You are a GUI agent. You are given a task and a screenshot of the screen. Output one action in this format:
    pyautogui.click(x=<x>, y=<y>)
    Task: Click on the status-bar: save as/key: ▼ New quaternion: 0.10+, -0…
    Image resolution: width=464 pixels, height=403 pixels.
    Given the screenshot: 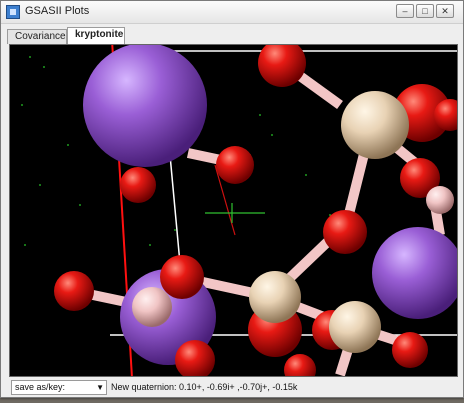 What is the action you would take?
    pyautogui.click(x=233, y=388)
    